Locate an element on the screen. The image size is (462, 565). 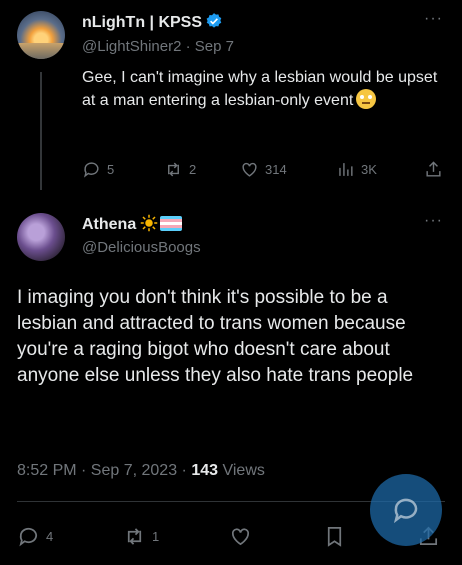
bookmark-icon is located at coordinates (334, 537).